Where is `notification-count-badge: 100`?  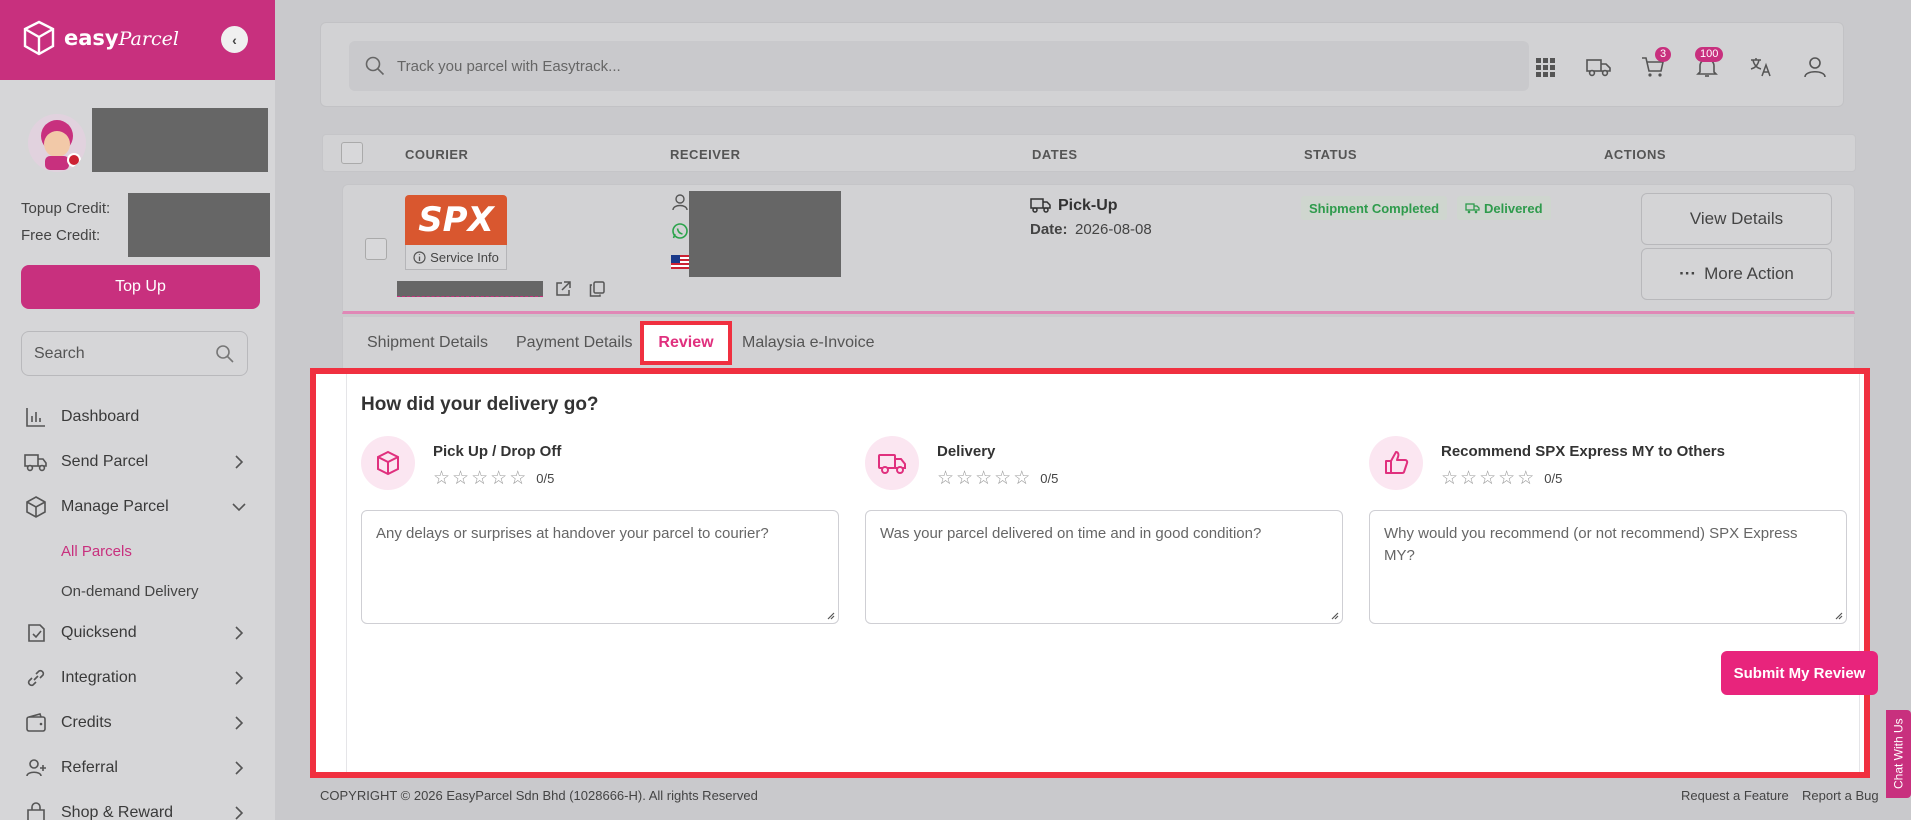 notification-count-badge: 100 is located at coordinates (1709, 54).